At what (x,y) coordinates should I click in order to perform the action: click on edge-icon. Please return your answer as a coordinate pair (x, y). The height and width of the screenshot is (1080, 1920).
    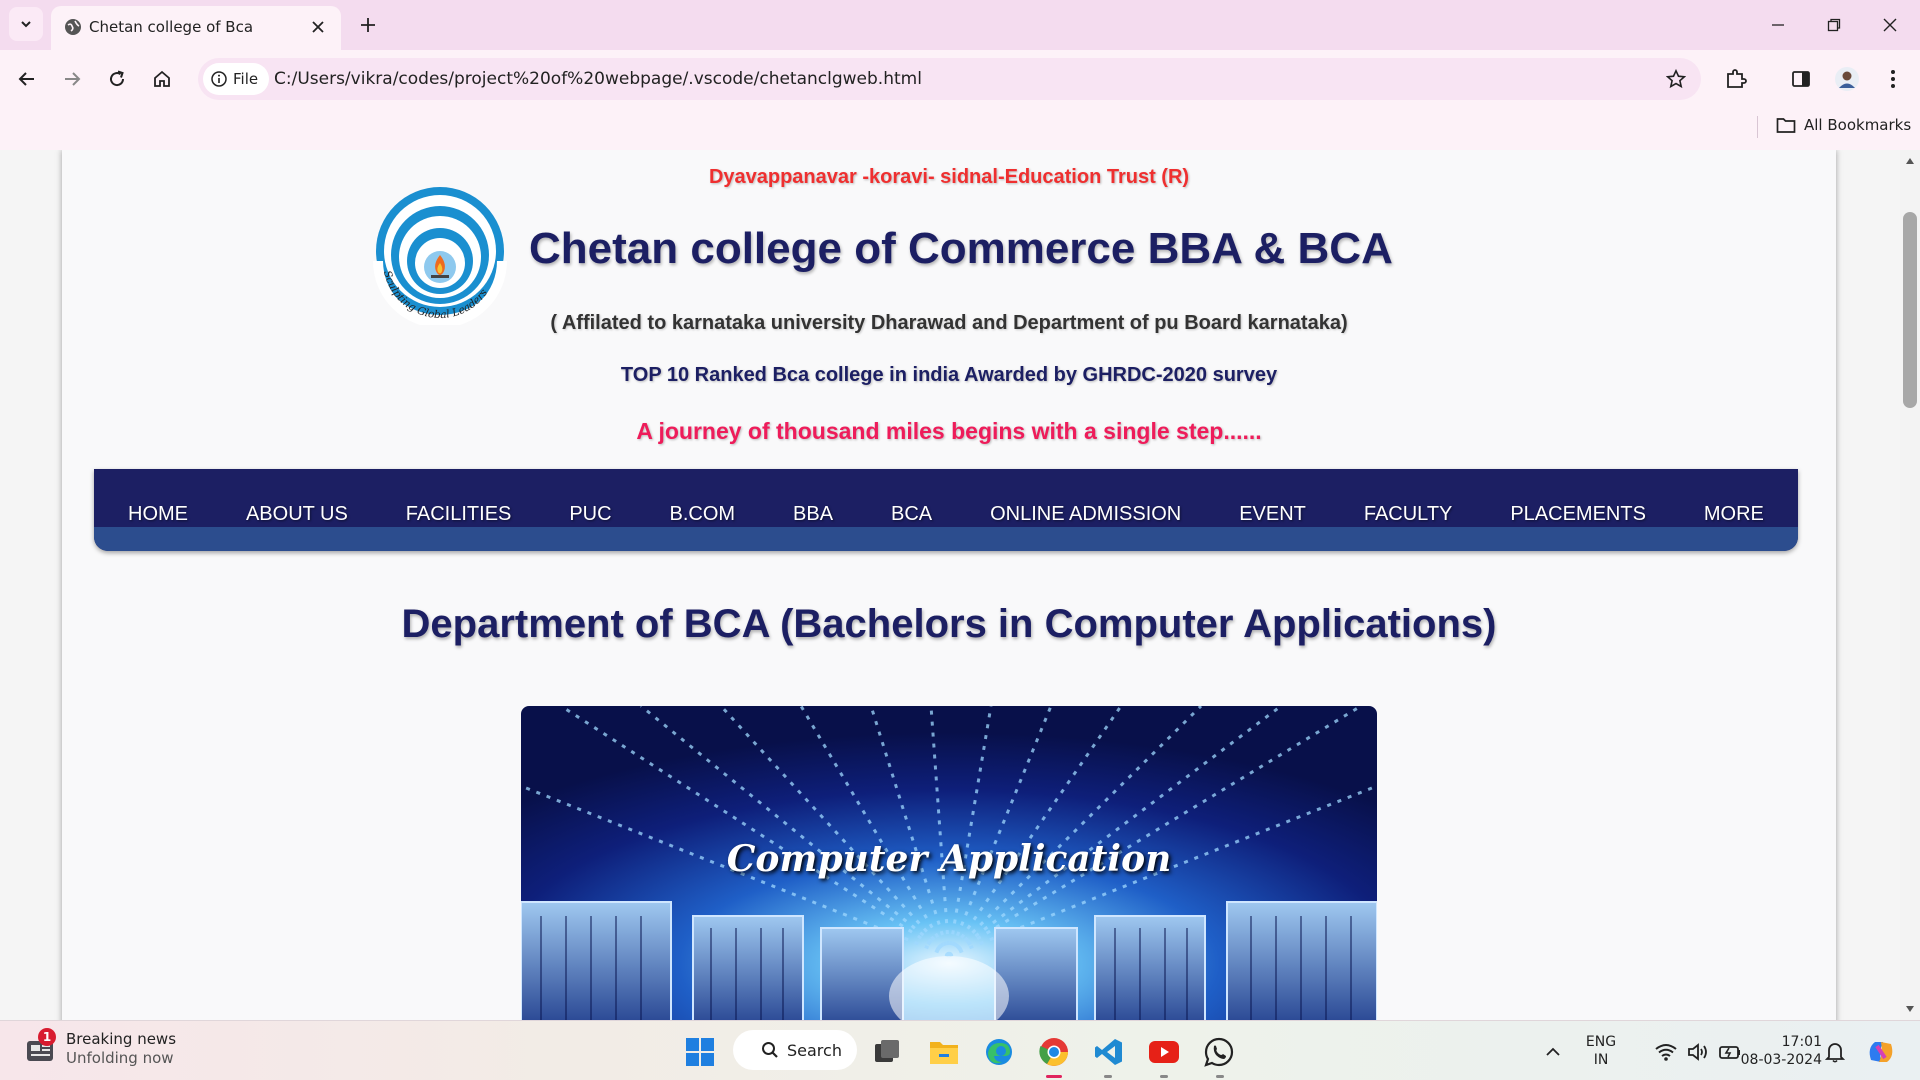
    Looking at the image, I should click on (999, 1052).